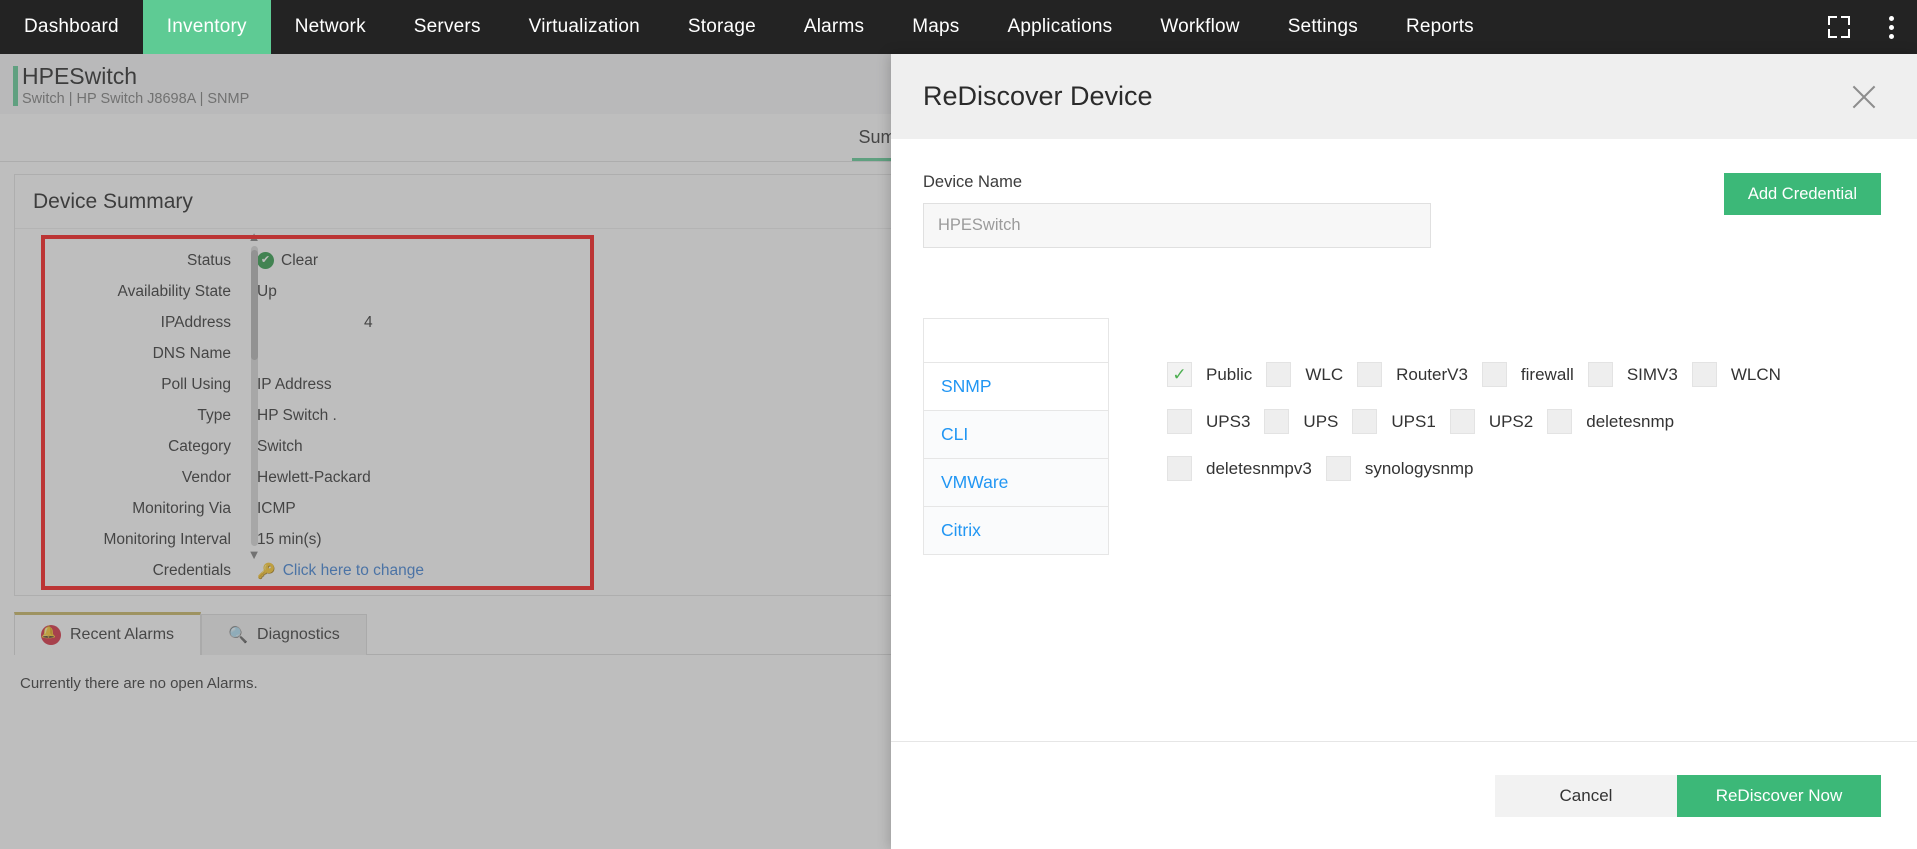 Image resolution: width=1917 pixels, height=849 pixels. I want to click on nav-item-reports: Reports, so click(1440, 27).